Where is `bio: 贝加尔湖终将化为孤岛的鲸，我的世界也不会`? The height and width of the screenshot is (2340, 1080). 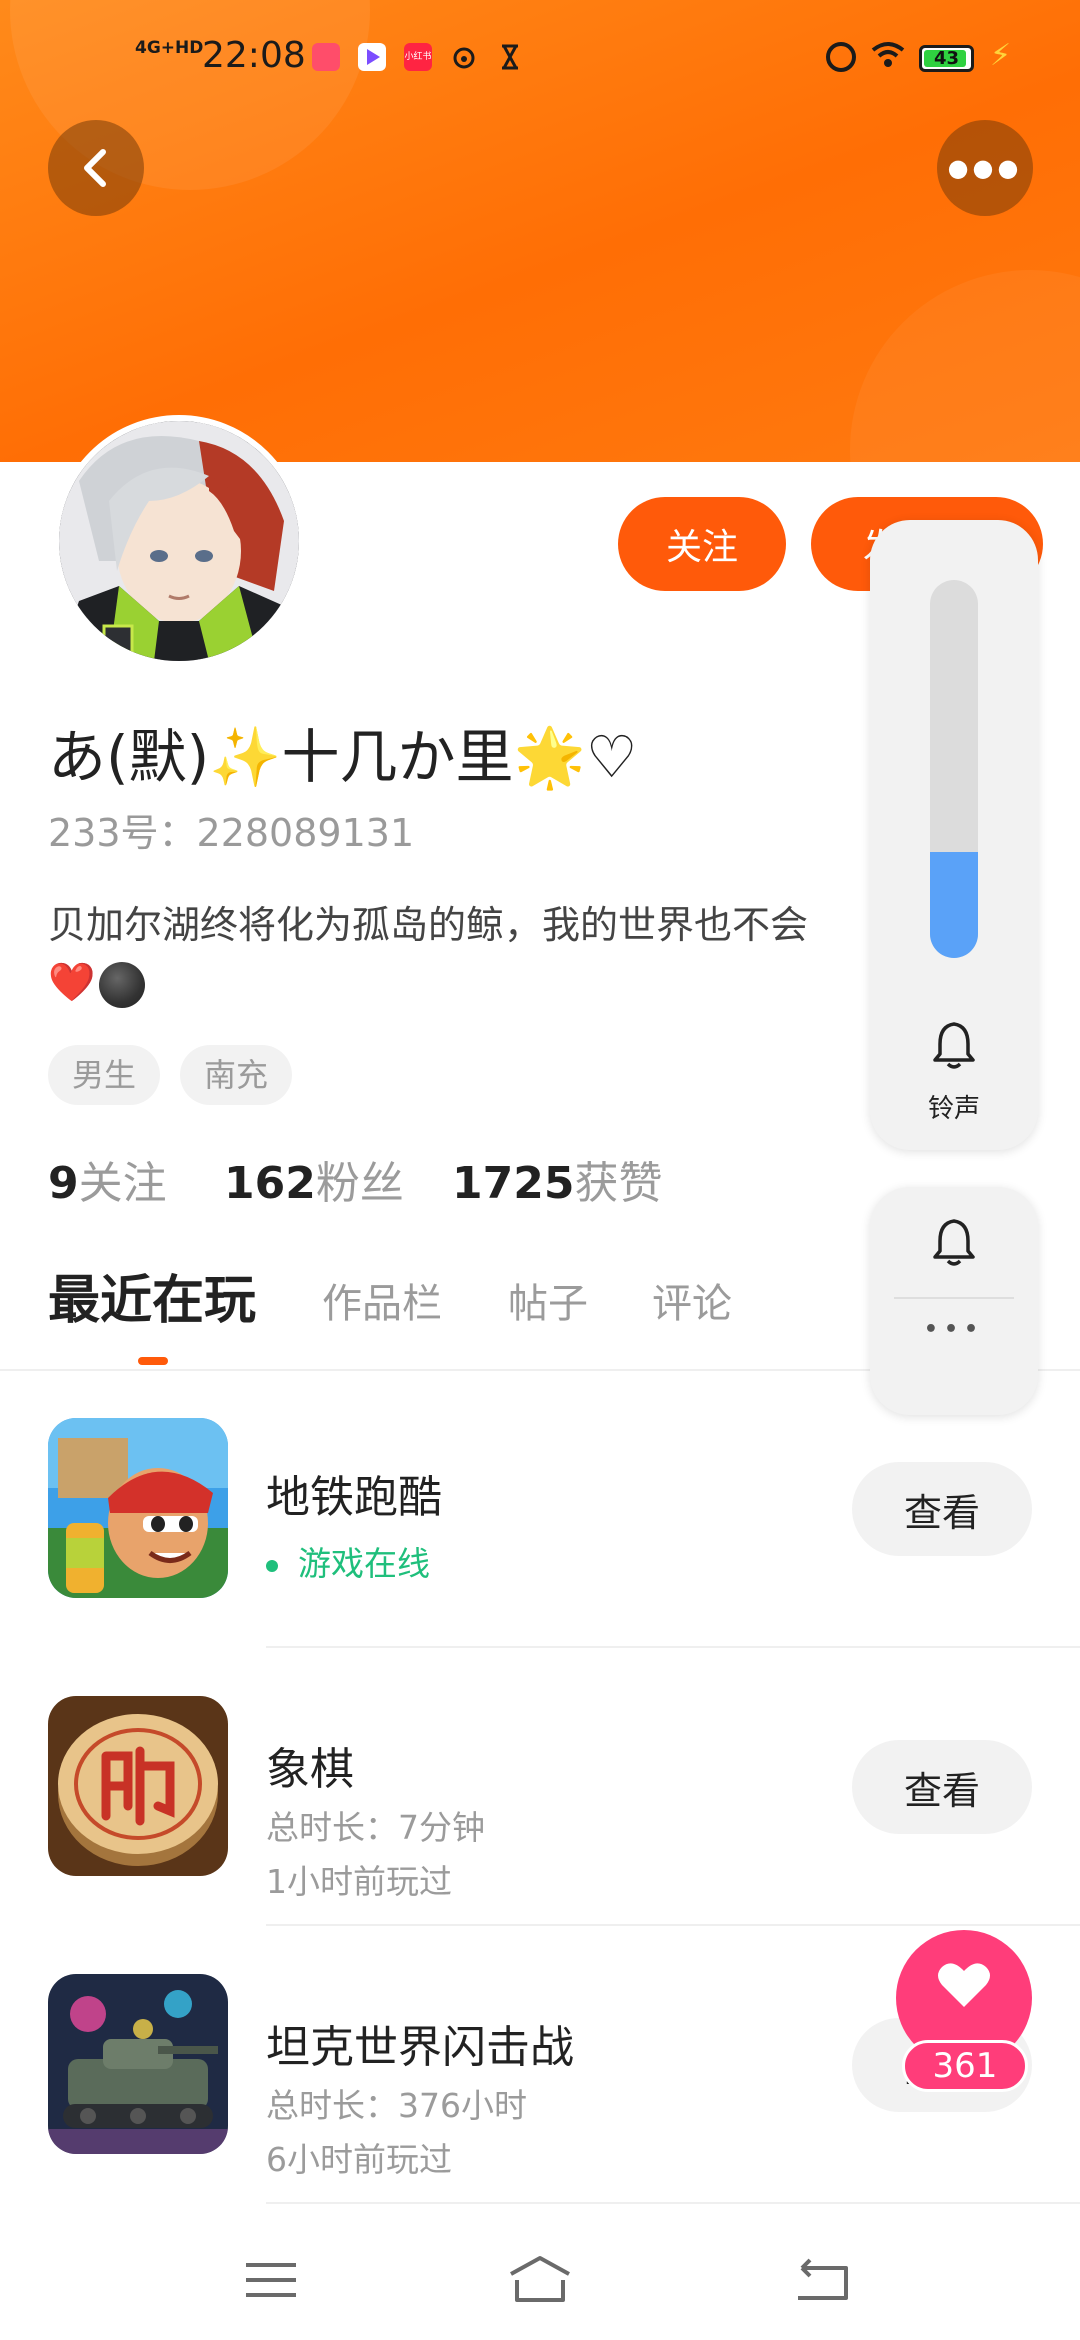
bio: 贝加尔湖终将化为孤岛的鲸，我的世界也不会 is located at coordinates (428, 925).